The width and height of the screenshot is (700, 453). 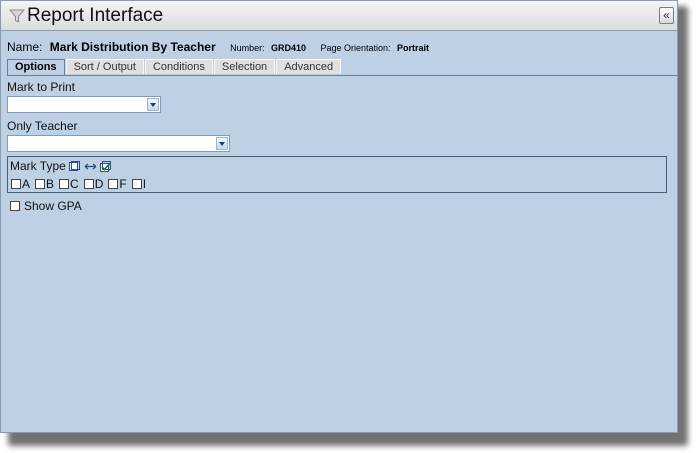 I want to click on mark-to-print-label: Mark to Print, so click(x=41, y=87).